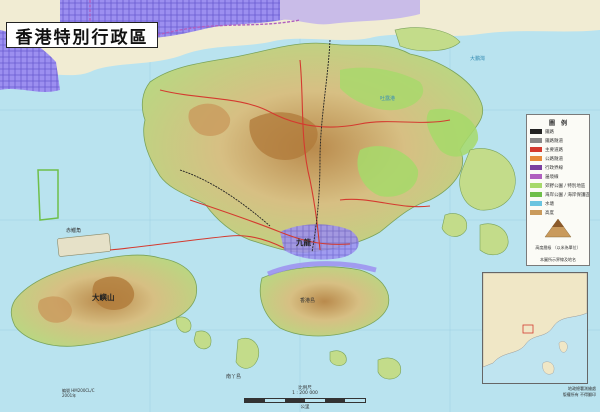  Describe the element at coordinates (579, 394) in the screenshot. I see `credit-line-2: 版權所有 不得翻印` at that location.